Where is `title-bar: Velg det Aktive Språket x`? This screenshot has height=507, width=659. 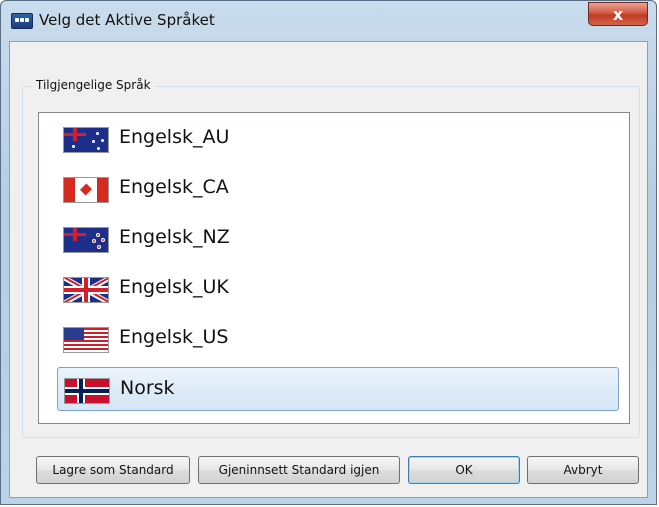 title-bar: Velg det Aktive Språket x is located at coordinates (328, 21).